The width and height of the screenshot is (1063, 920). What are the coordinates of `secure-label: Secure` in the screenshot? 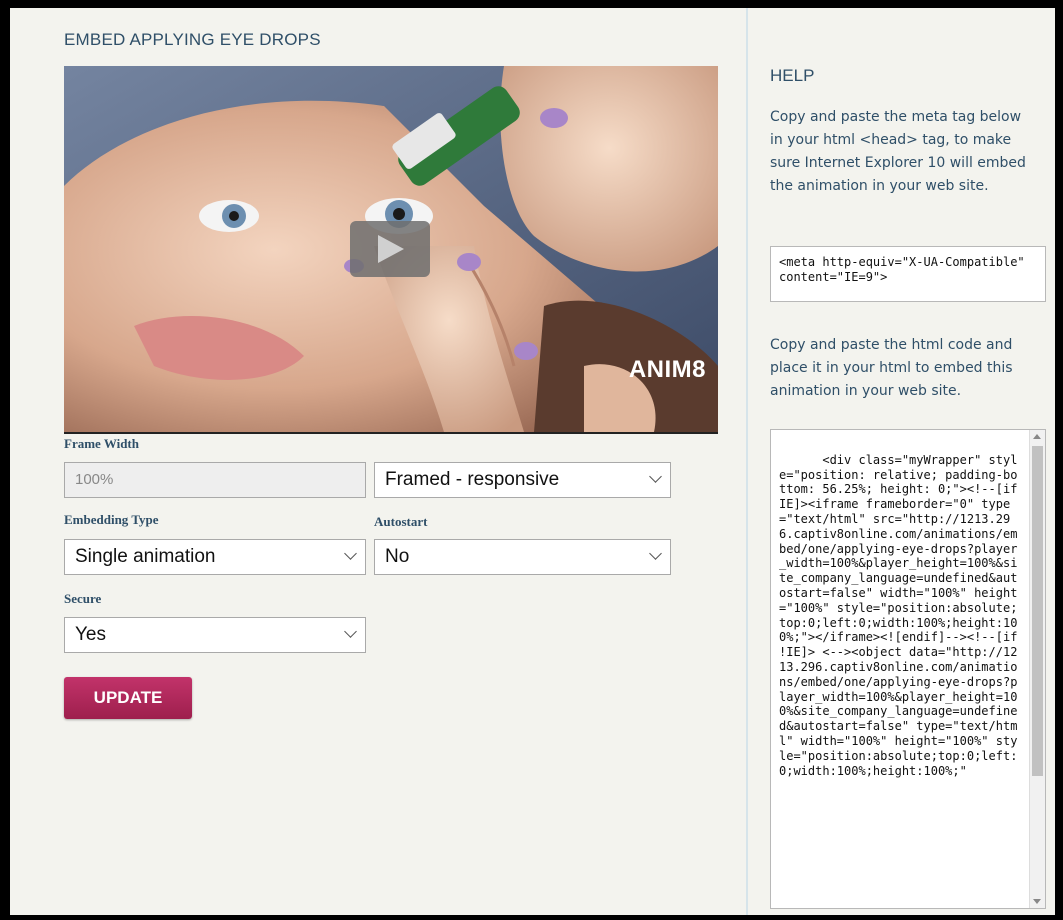 It's located at (83, 598).